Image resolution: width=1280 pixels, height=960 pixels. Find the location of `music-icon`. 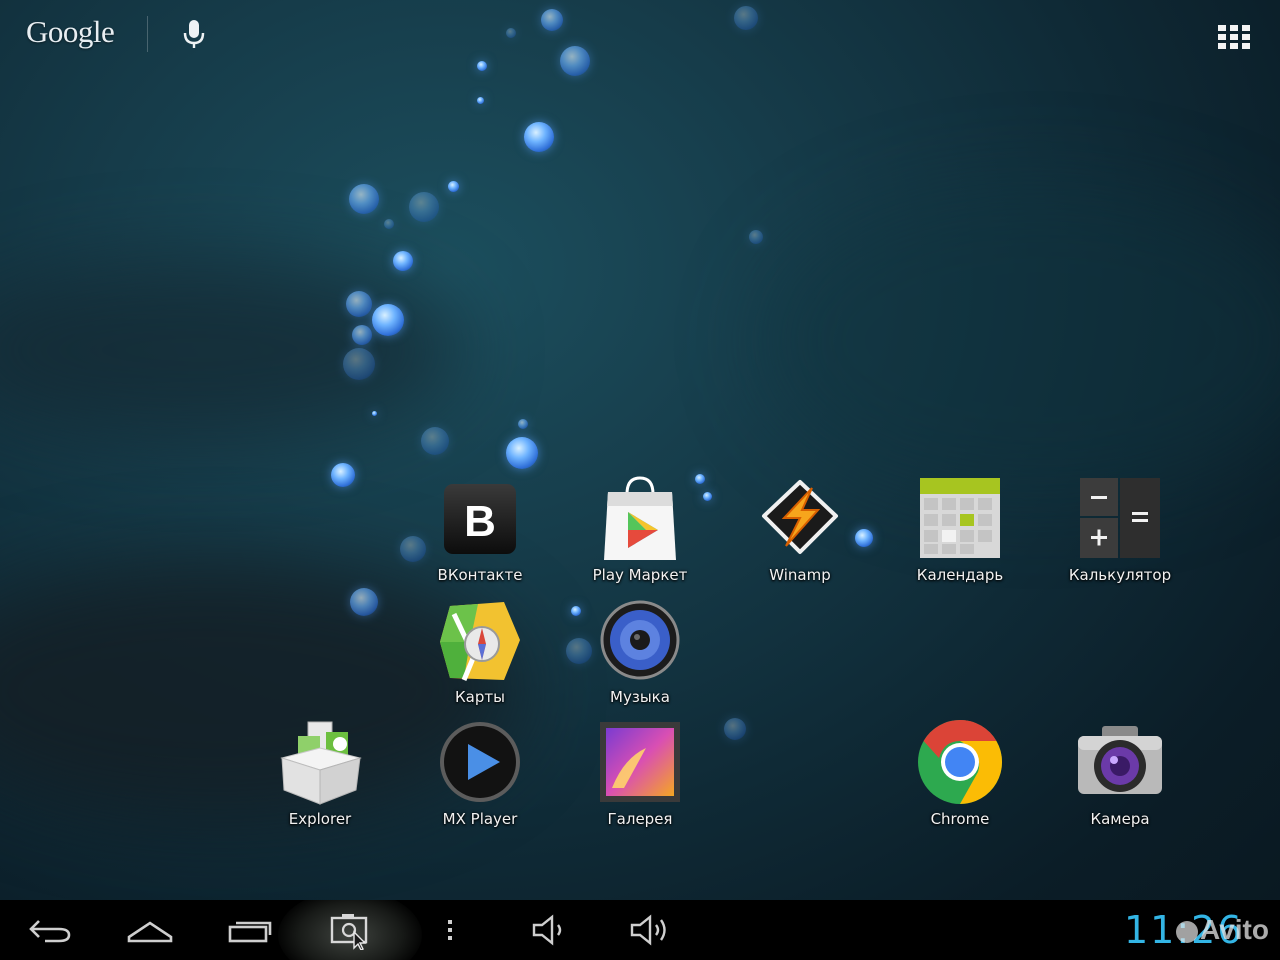

music-icon is located at coordinates (640, 640).